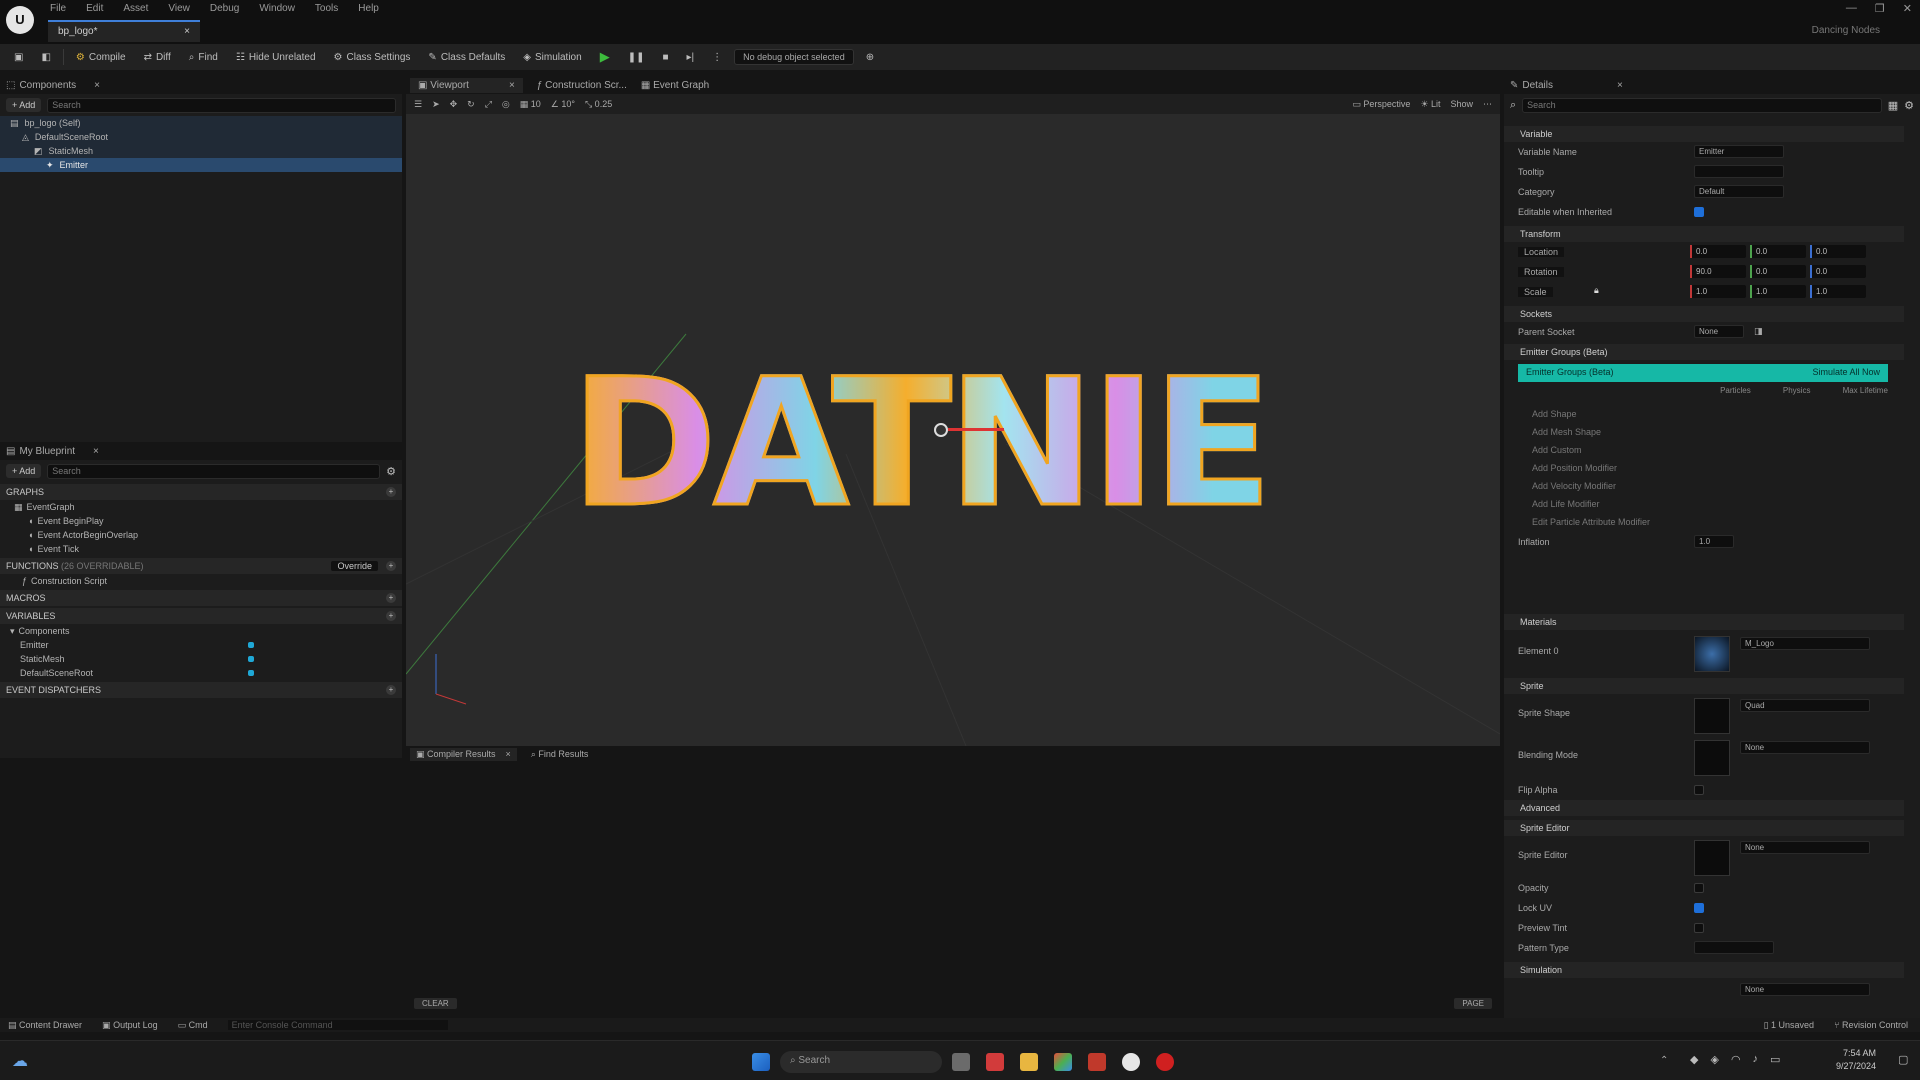 The image size is (1920, 1080). What do you see at coordinates (45, 1025) in the screenshot?
I see `content-drawer-button: ▤ Content Drawer` at bounding box center [45, 1025].